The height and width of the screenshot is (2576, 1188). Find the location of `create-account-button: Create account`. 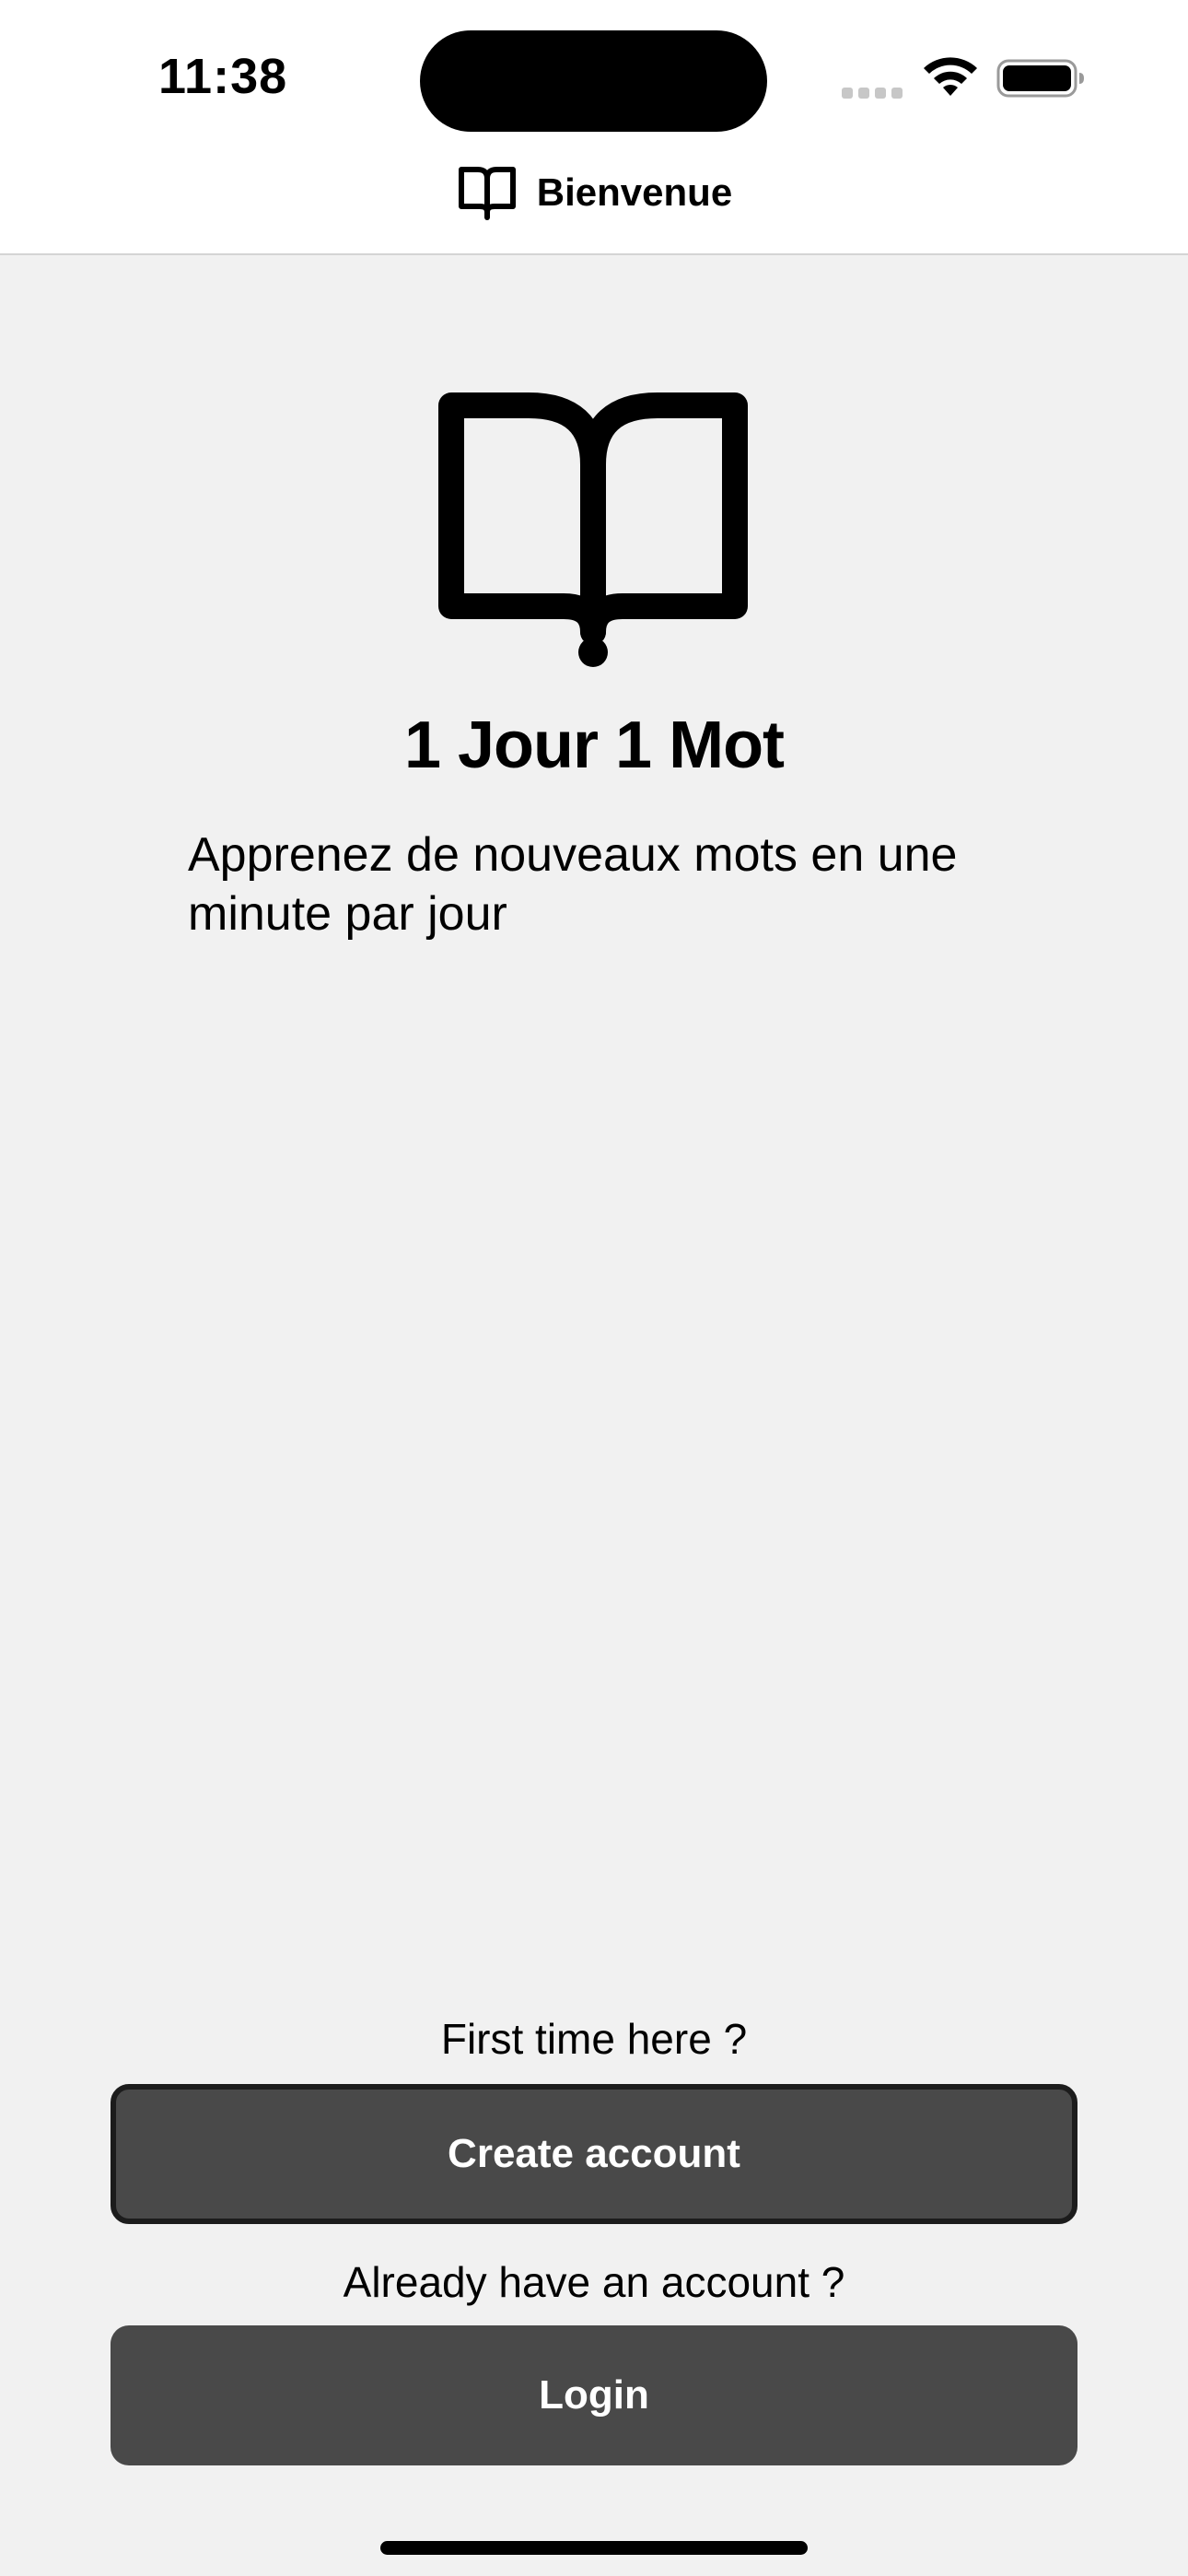

create-account-button: Create account is located at coordinates (594, 2154).